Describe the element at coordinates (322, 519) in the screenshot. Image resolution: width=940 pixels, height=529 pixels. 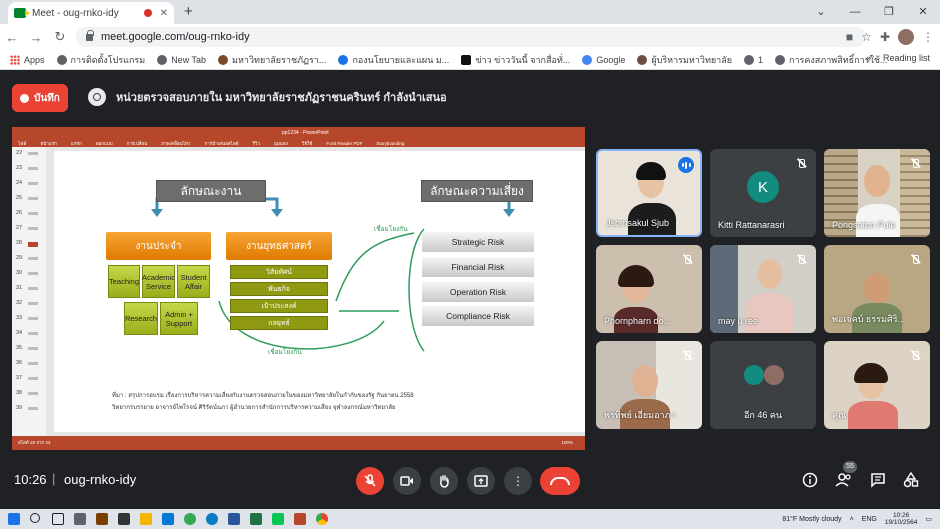
I see `chrome-icon` at that location.